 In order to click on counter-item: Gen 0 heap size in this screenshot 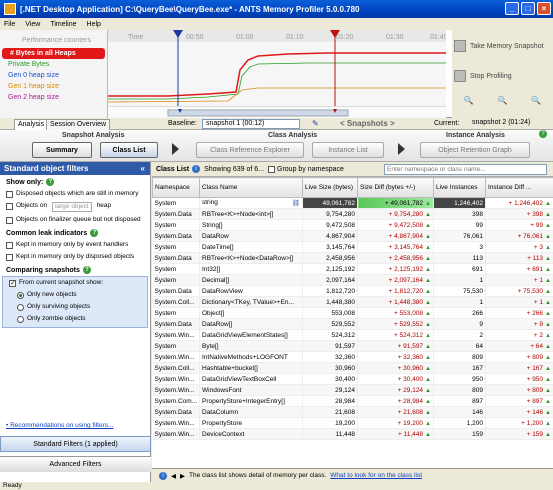, I will do `click(53, 75)`.